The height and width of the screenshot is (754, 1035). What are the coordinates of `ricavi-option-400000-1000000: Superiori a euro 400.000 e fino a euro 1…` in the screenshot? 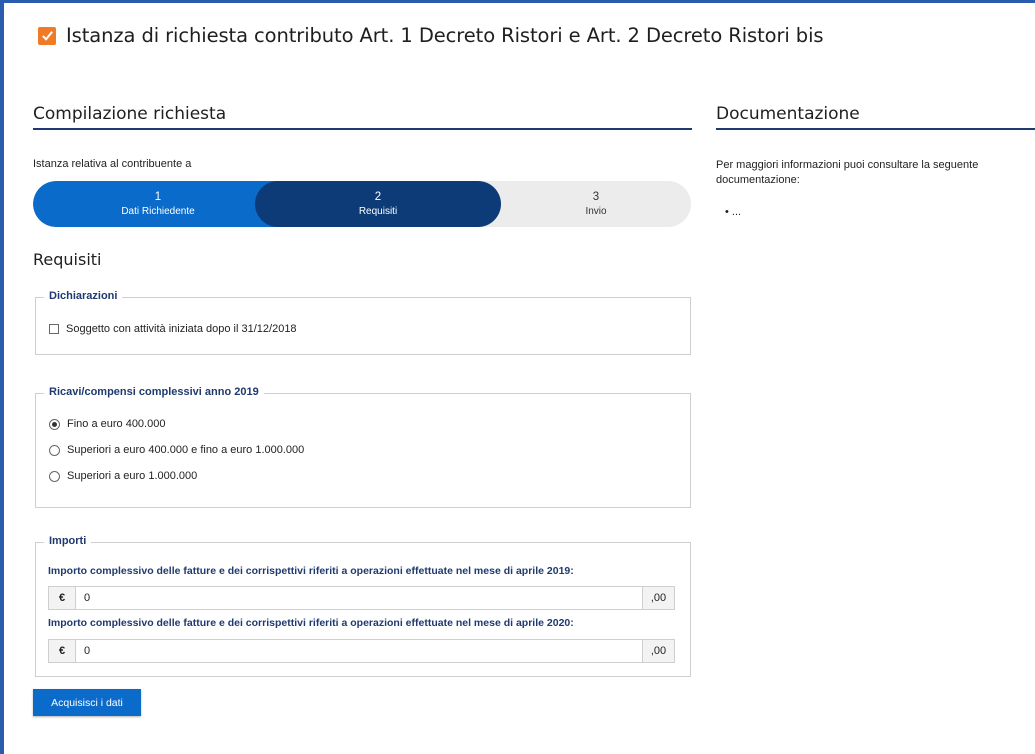 It's located at (176, 450).